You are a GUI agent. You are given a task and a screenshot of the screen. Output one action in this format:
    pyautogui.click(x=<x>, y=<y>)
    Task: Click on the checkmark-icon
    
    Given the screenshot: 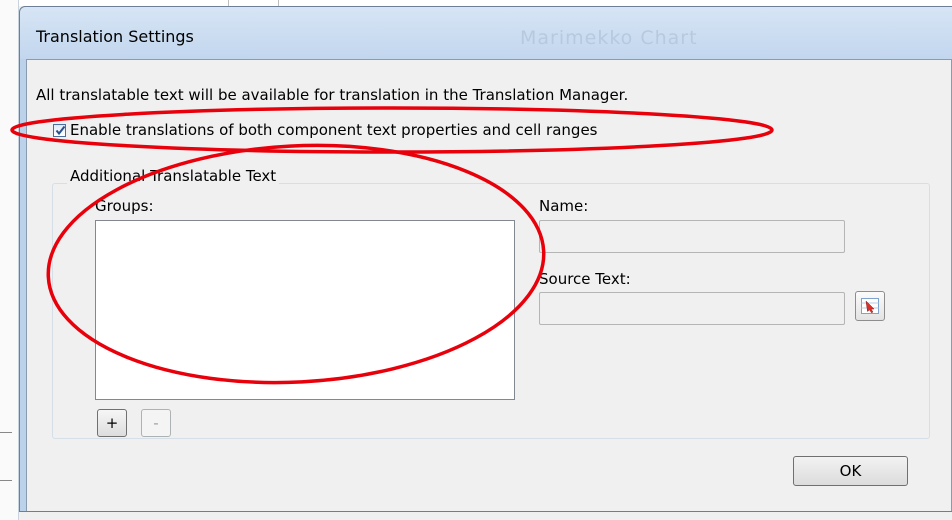 What is the action you would take?
    pyautogui.click(x=60, y=130)
    